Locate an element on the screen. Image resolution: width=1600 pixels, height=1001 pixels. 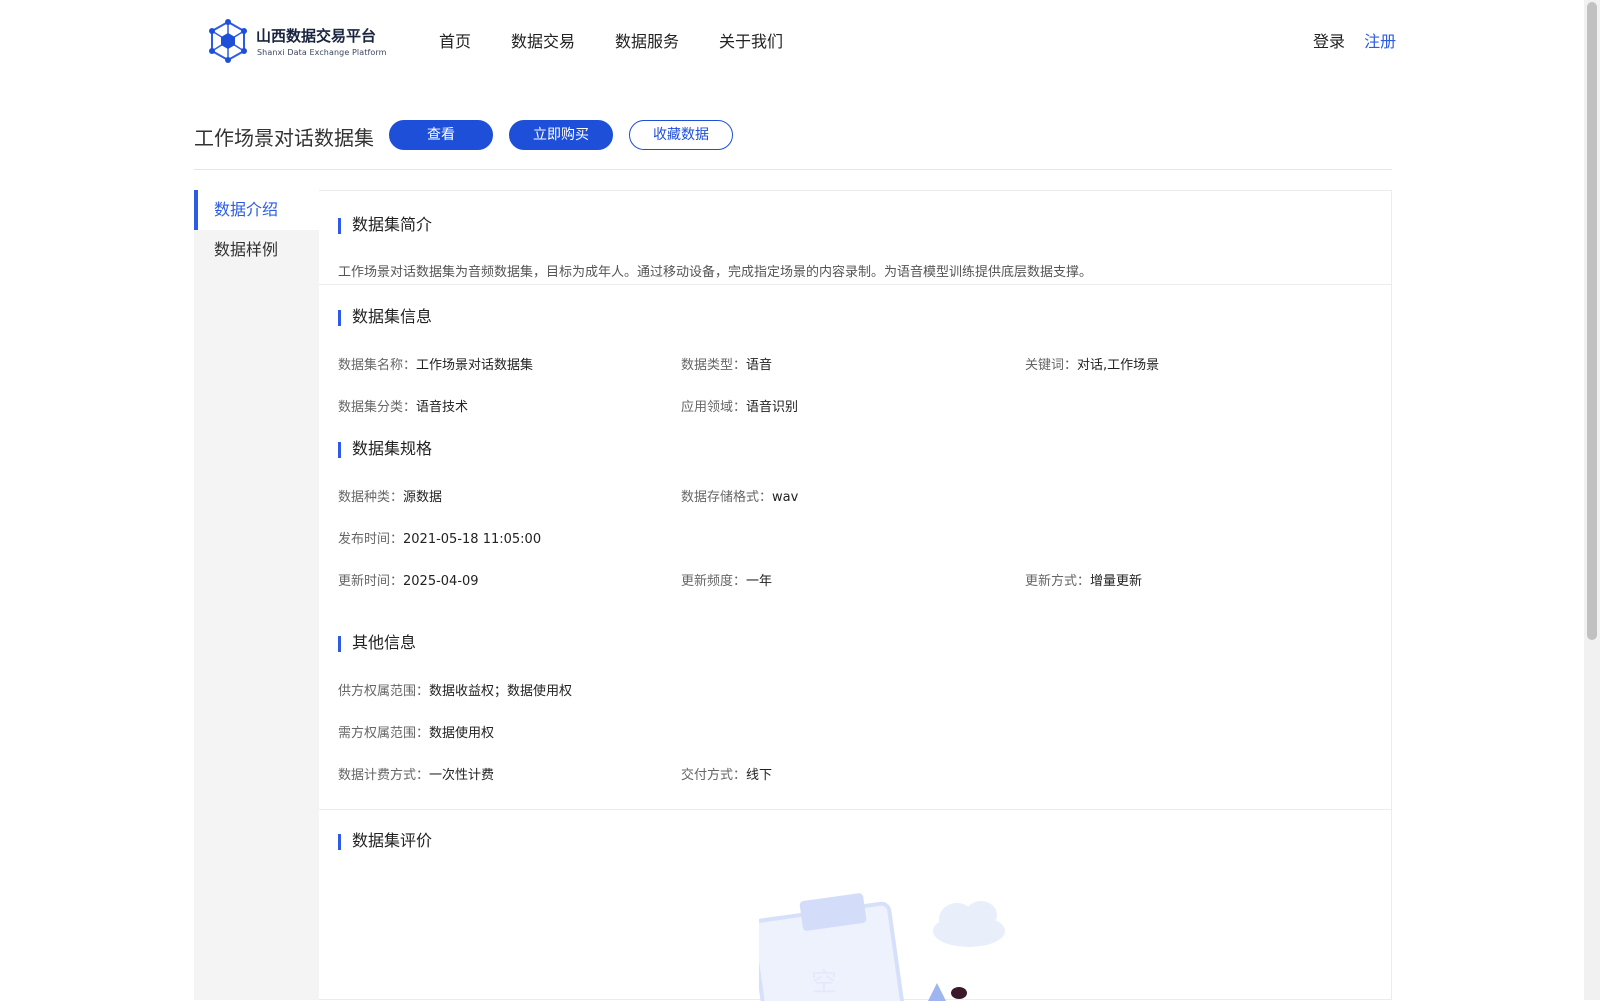
field-delivery-method: 交付方式：线下 is located at coordinates (726, 773).